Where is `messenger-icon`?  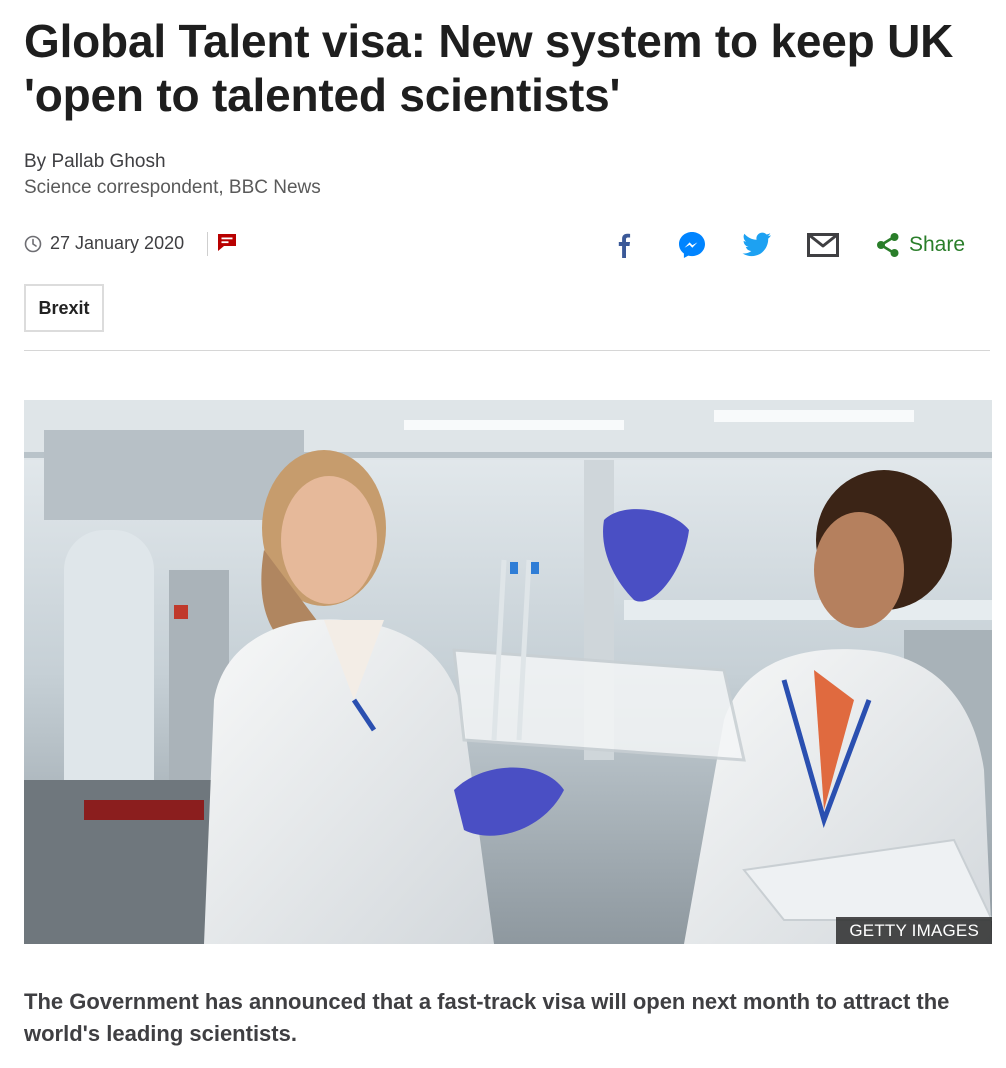 messenger-icon is located at coordinates (692, 245).